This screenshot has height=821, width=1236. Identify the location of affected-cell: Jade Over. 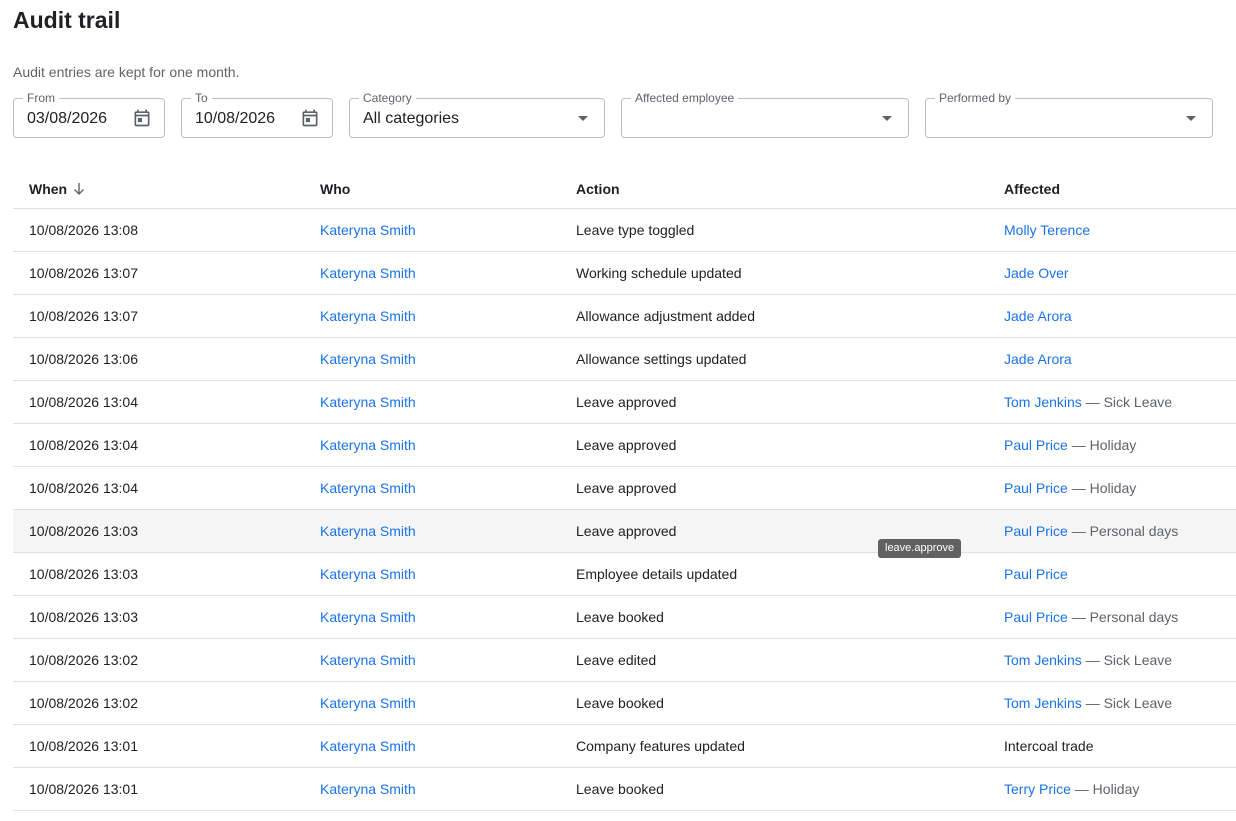
(1036, 273).